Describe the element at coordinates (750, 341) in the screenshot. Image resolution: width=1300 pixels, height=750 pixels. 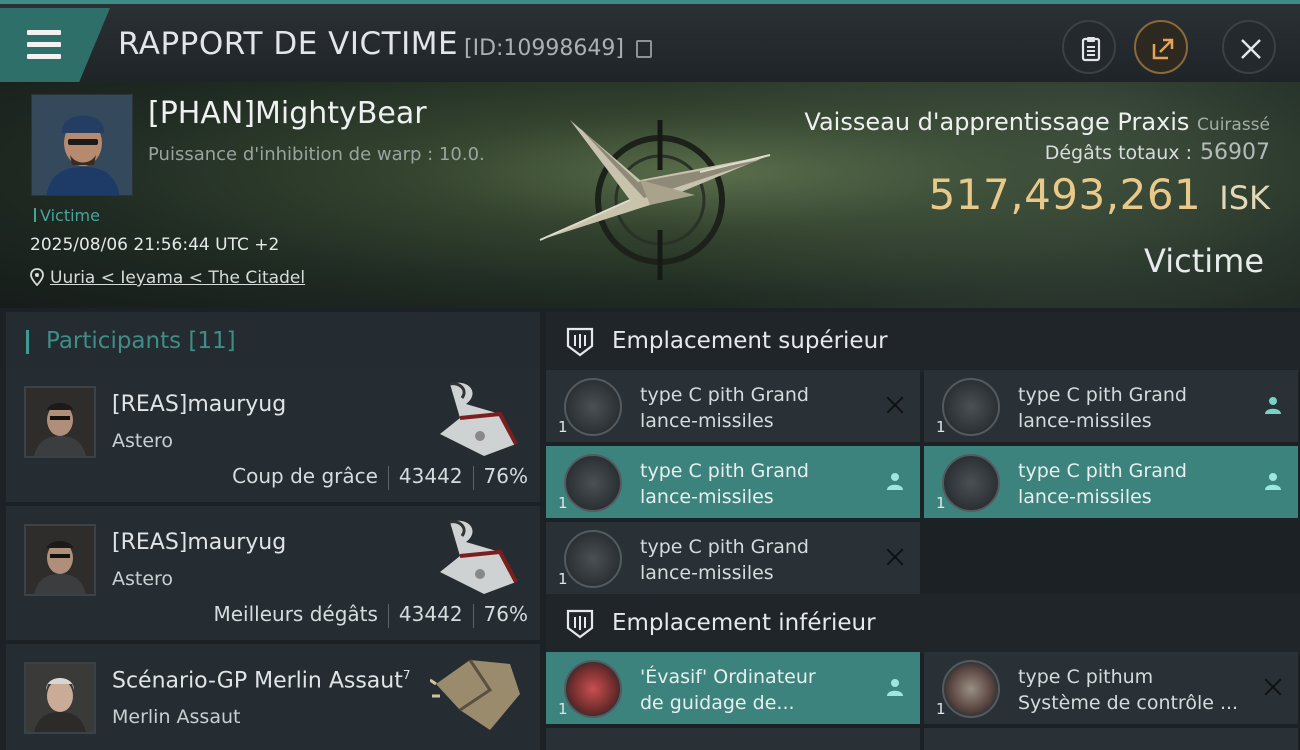
I see `high-slot-title: Emplacement supérieur` at that location.